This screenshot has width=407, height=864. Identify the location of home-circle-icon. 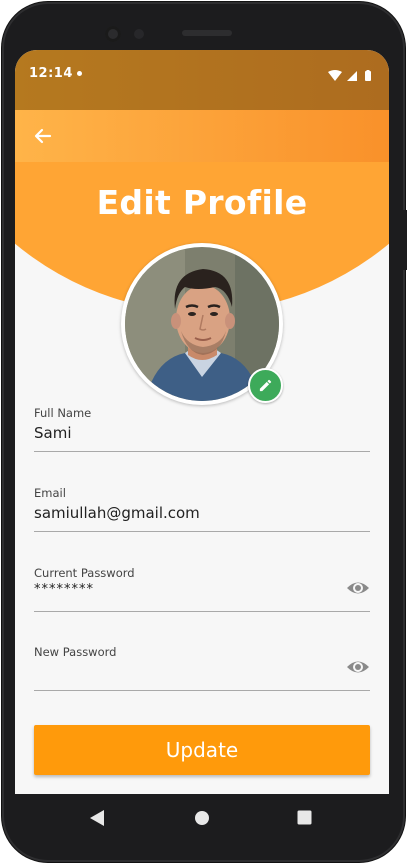
(202, 818).